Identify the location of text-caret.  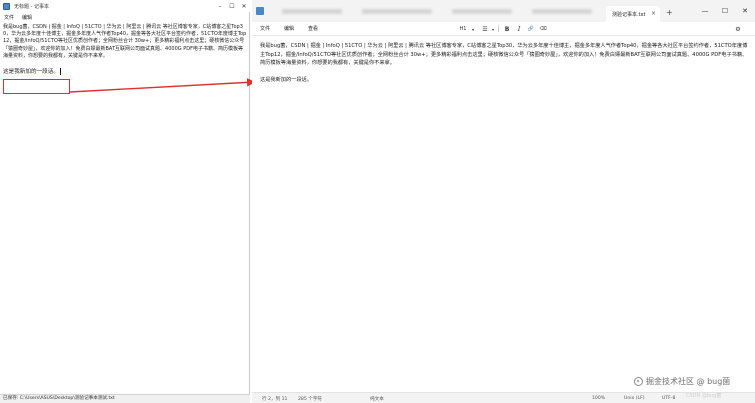
(60, 72).